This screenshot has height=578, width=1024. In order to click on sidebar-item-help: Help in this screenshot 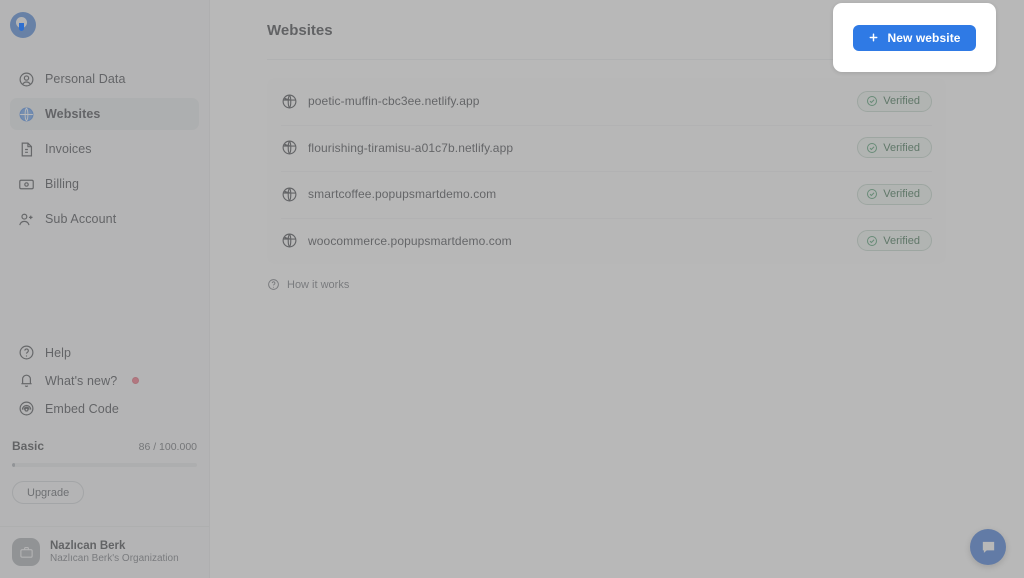, I will do `click(104, 352)`.